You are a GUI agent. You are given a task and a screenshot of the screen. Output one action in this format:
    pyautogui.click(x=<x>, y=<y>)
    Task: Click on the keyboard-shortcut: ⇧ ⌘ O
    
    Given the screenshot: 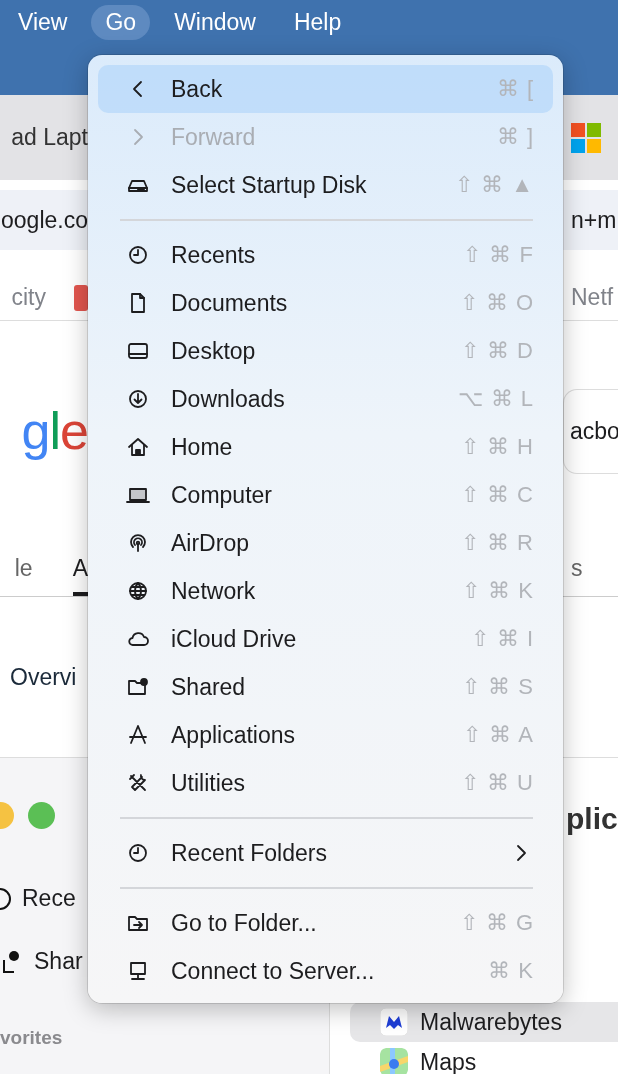 What is the action you would take?
    pyautogui.click(x=496, y=303)
    